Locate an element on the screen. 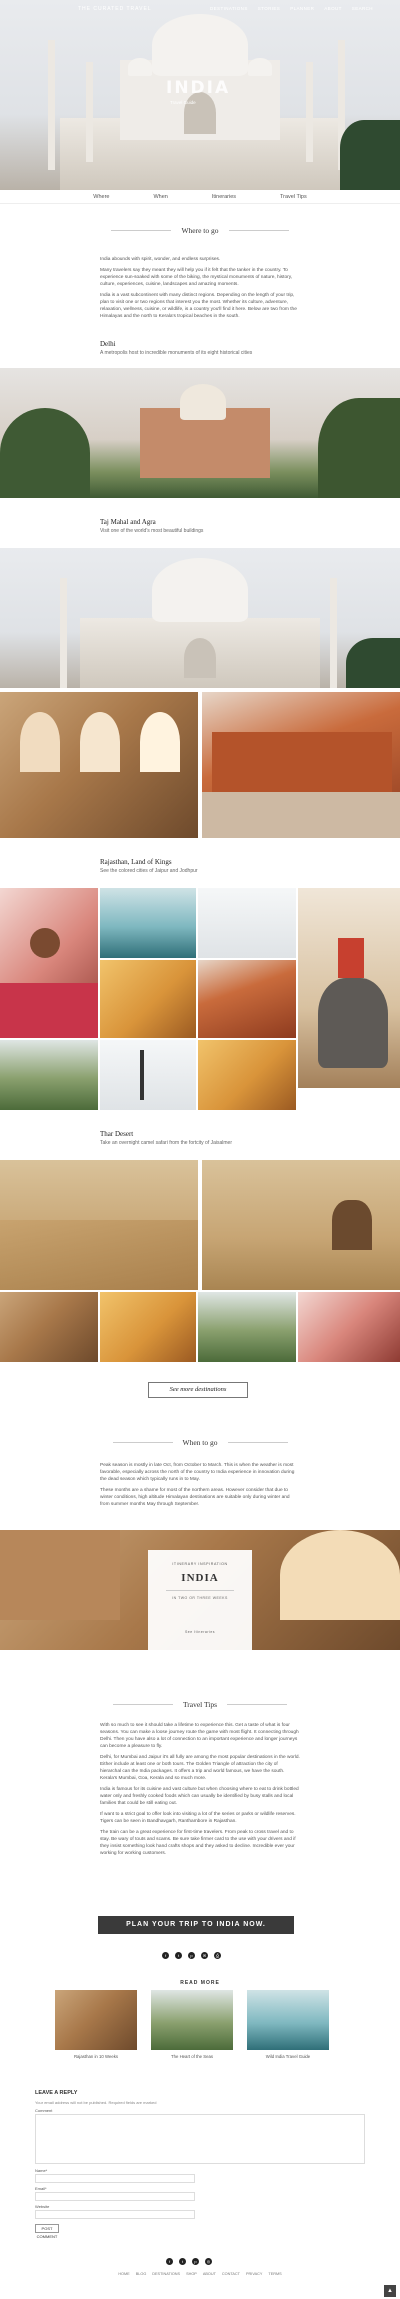  valley-image is located at coordinates (247, 1327).